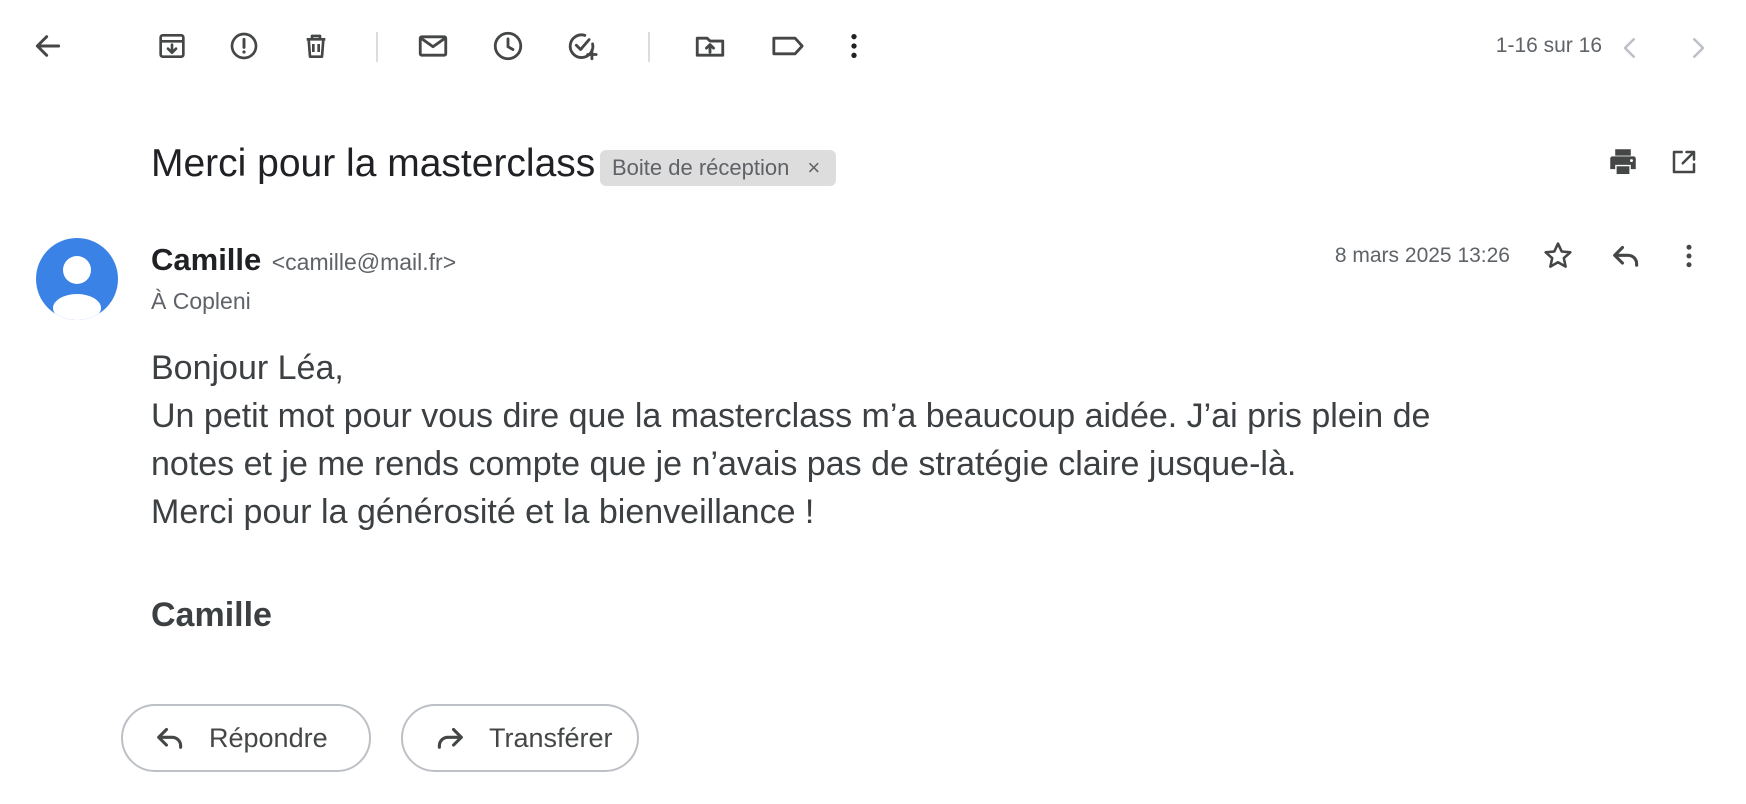 The image size is (1746, 804). What do you see at coordinates (201, 301) in the screenshot?
I see `recipient-line: À Copleni` at bounding box center [201, 301].